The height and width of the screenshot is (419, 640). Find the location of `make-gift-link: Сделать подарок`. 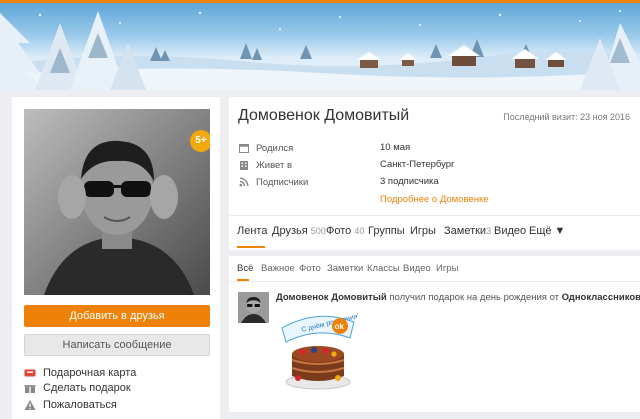

make-gift-link: Сделать подарок is located at coordinates (77, 388).